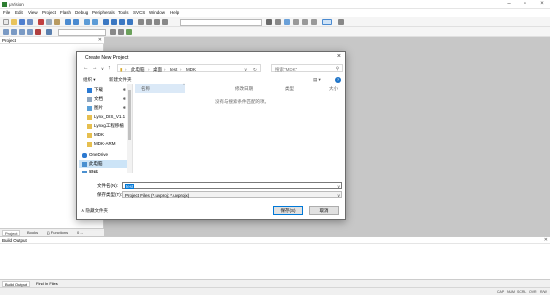  What do you see at coordinates (14, 32) in the screenshot?
I see `build-icon` at bounding box center [14, 32].